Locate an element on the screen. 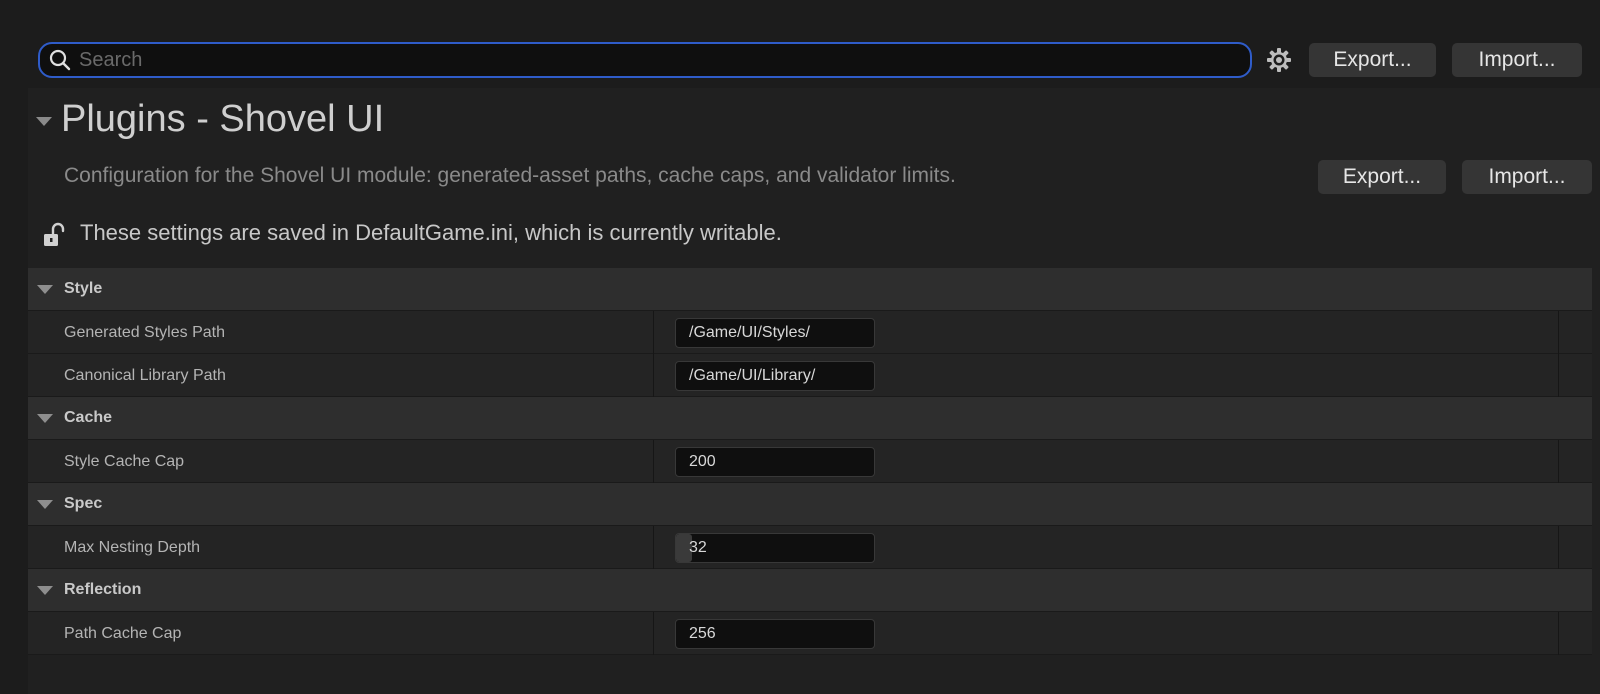  category-spec: Spec is located at coordinates (810, 504).